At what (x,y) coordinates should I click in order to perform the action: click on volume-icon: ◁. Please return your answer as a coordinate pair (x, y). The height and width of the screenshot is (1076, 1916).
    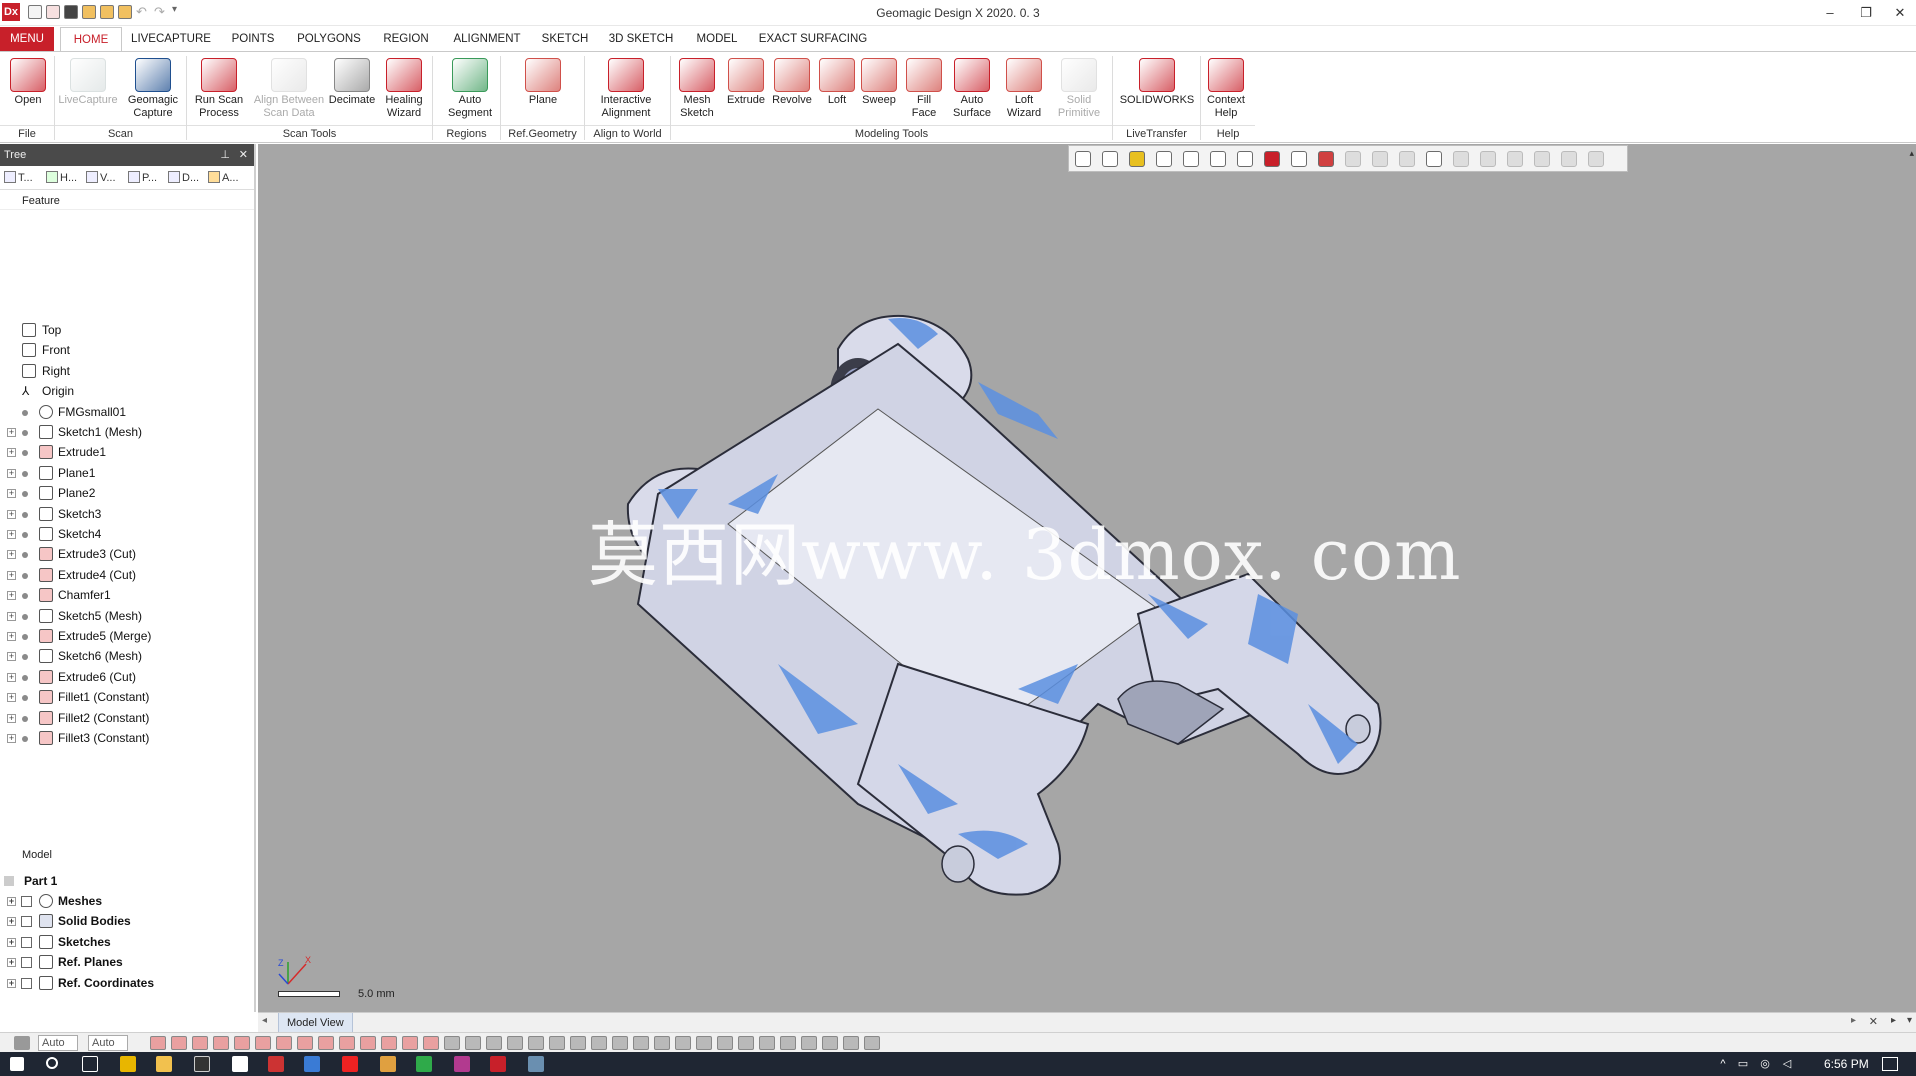
    Looking at the image, I should click on (1787, 1064).